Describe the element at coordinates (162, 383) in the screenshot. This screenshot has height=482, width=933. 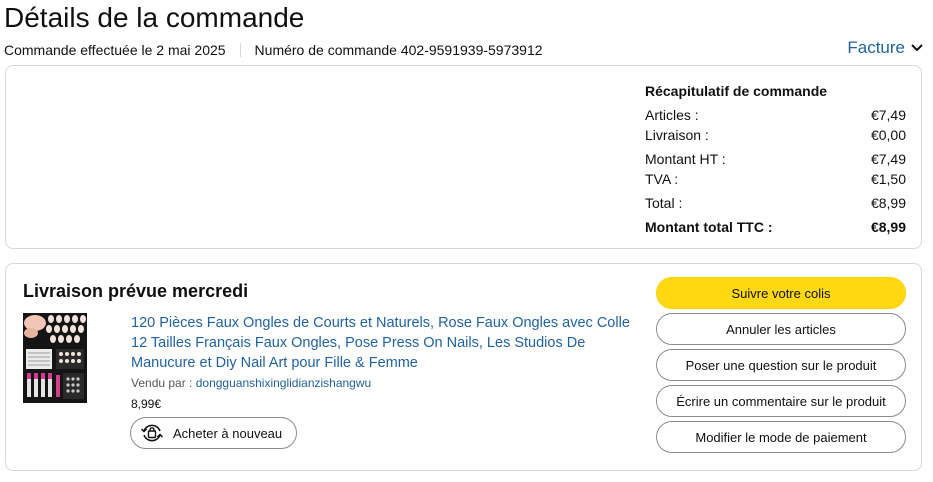
I see `sold-by-label: Vendu par :` at that location.